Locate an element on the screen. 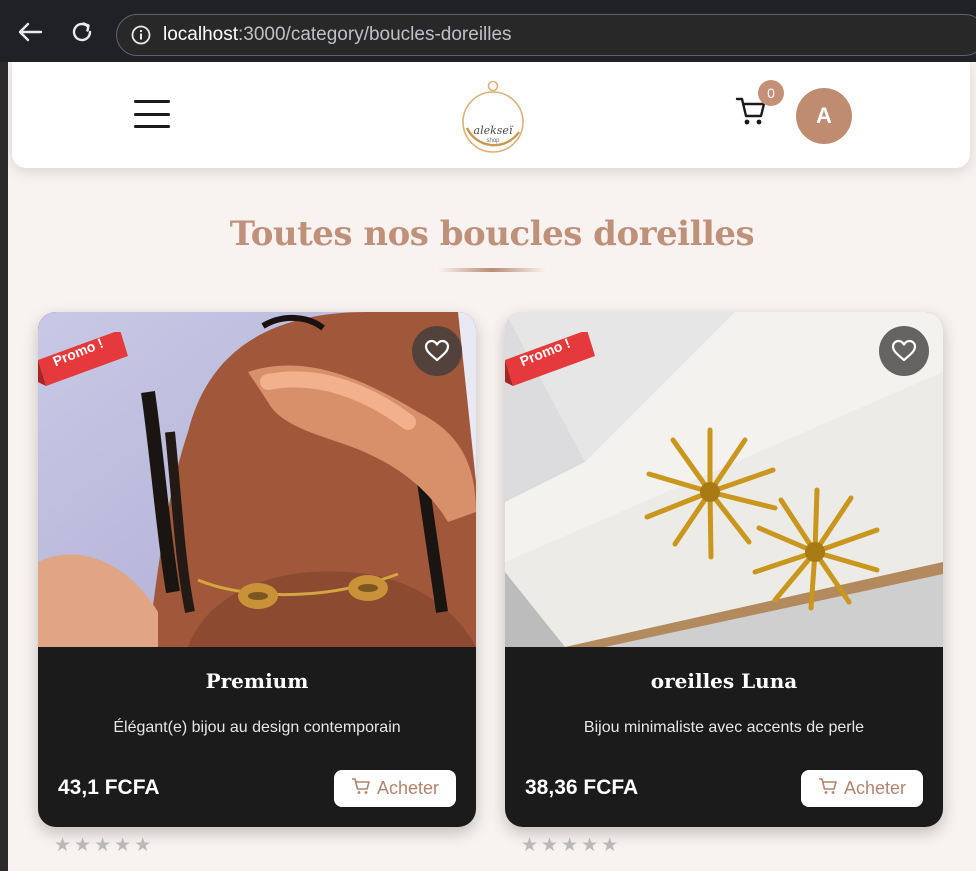 This screenshot has height=871, width=976. logo-text: alekseï is located at coordinates (493, 130).